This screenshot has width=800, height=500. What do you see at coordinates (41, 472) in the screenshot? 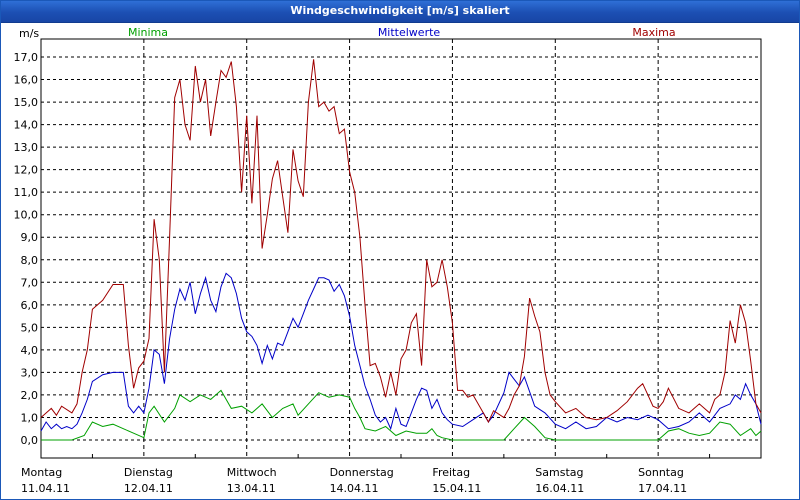
I see `x-day-label: Montag` at bounding box center [41, 472].